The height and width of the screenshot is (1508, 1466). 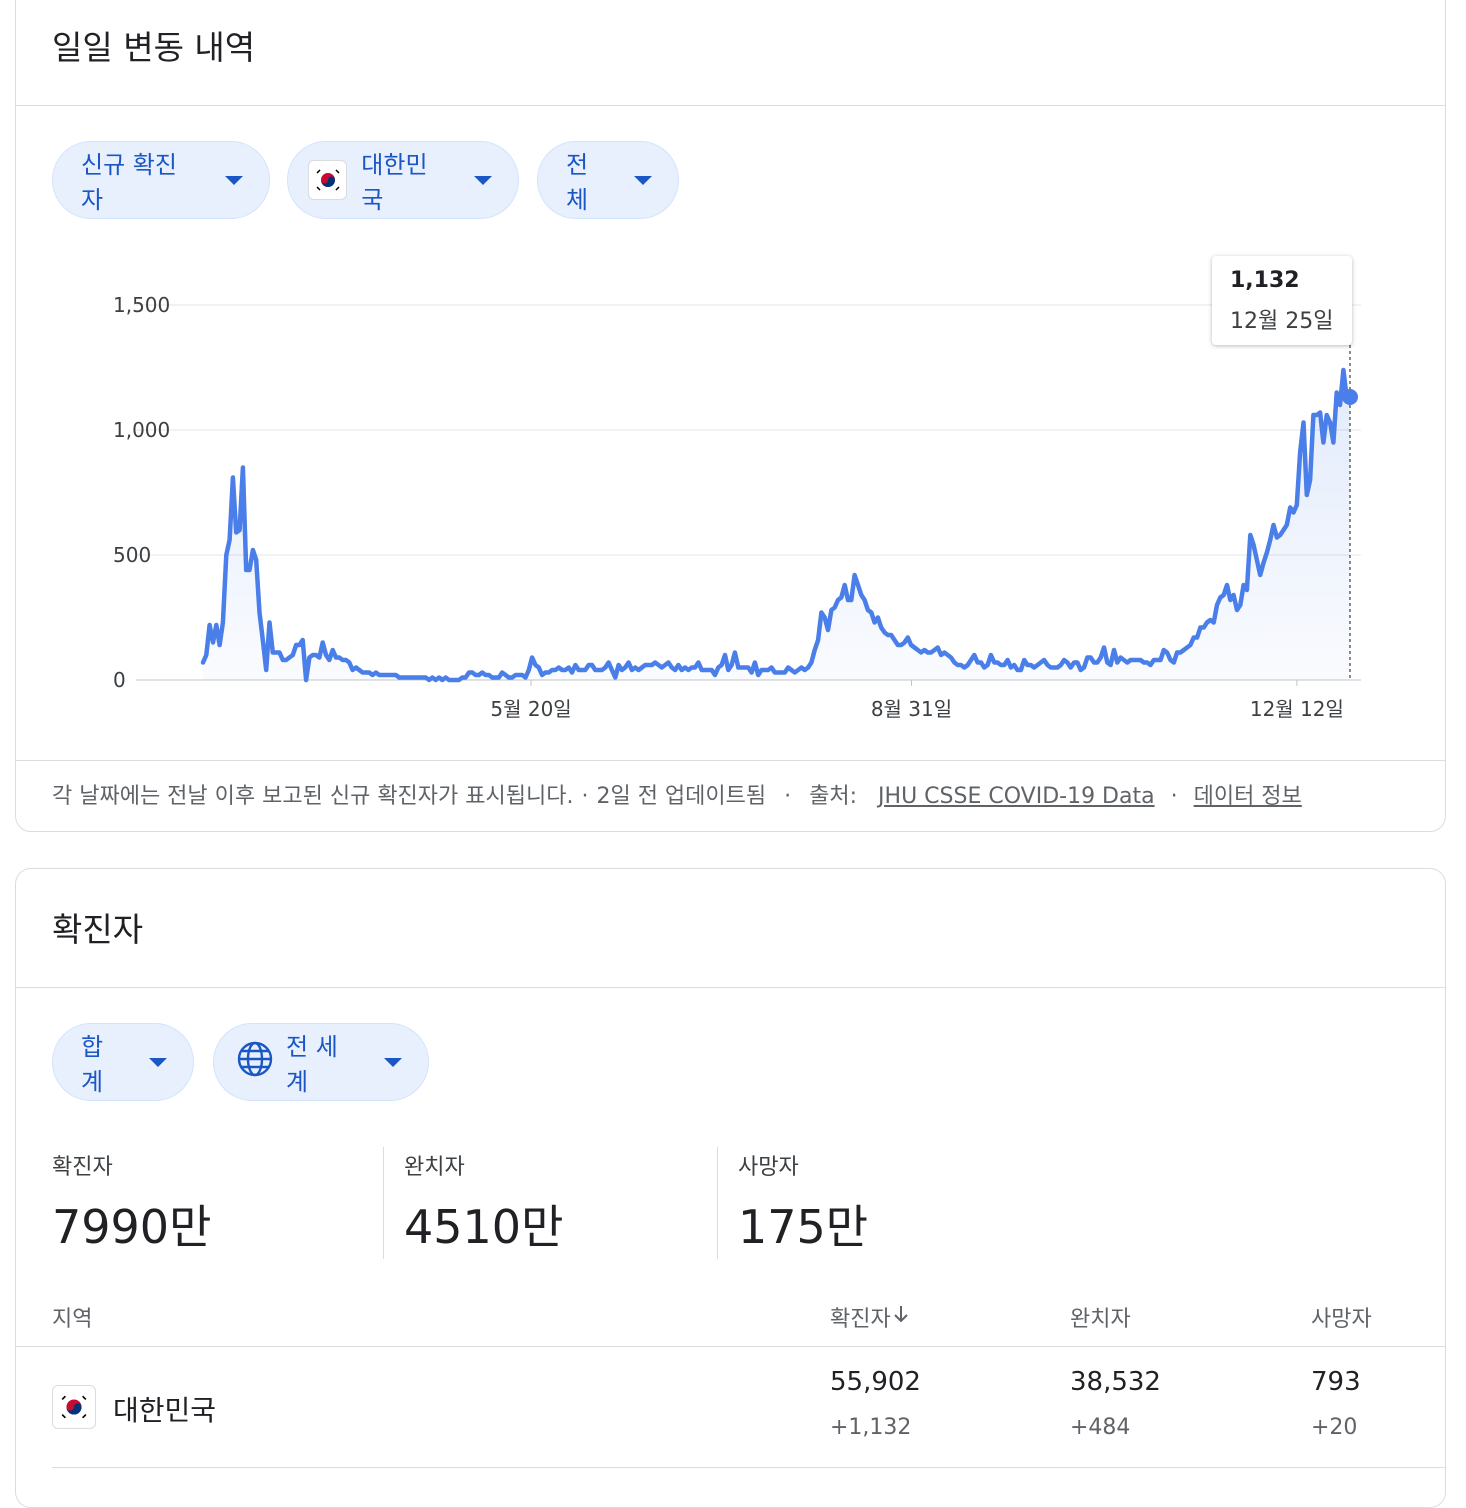 I want to click on row-confirmed-delta: +1,132, so click(x=871, y=1427).